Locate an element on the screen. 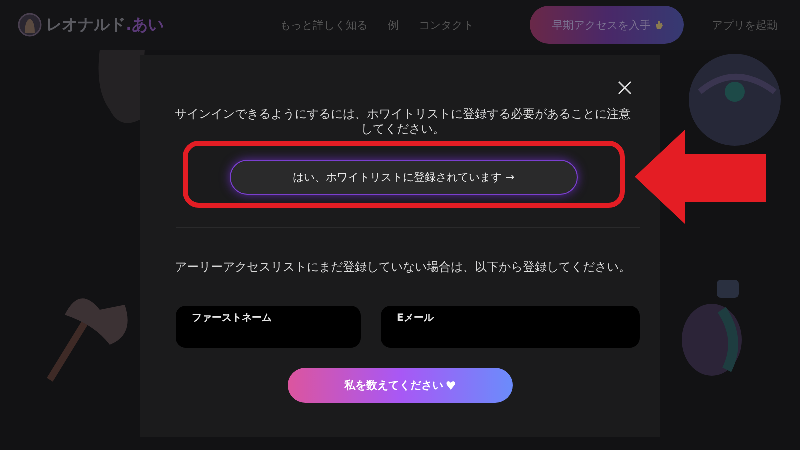 This screenshot has height=450, width=800. launch-app-link: アプリを起動 is located at coordinates (745, 25).